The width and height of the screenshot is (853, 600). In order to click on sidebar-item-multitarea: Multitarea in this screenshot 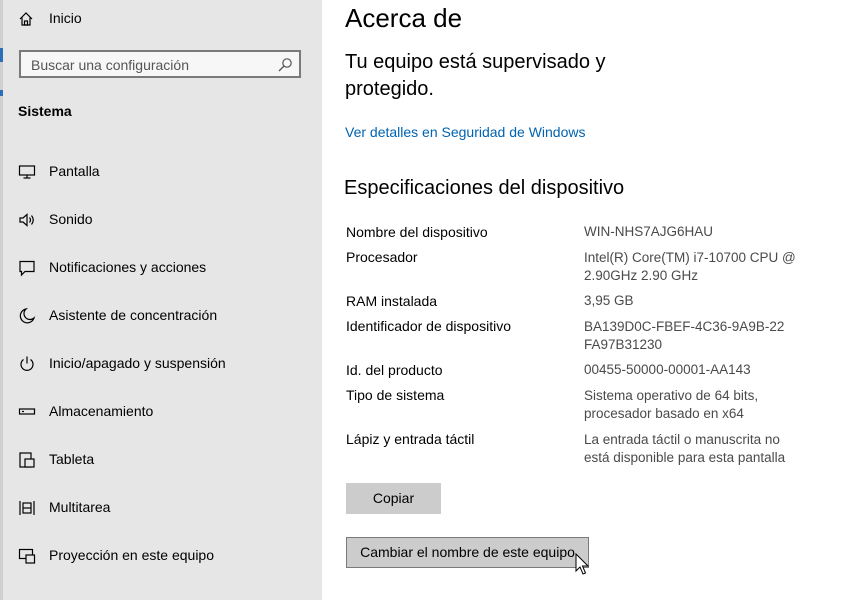, I will do `click(161, 507)`.